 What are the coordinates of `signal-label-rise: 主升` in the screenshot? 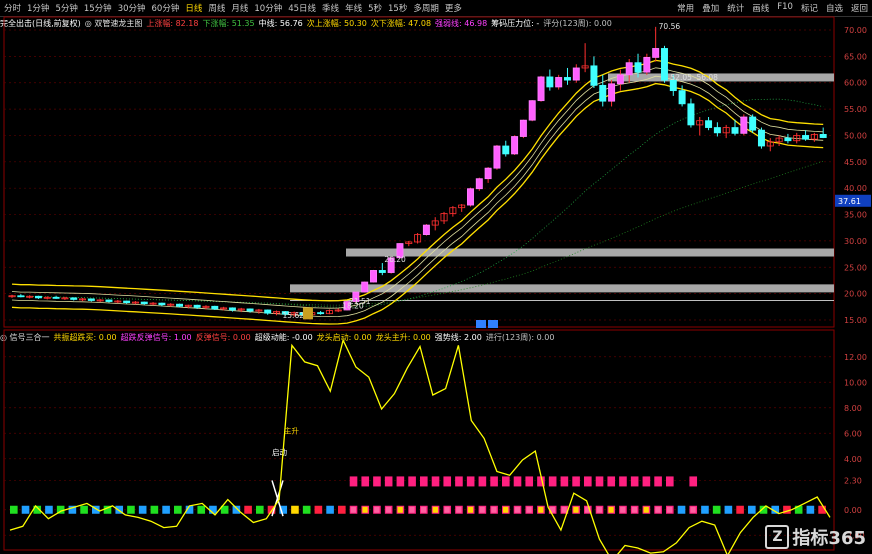 It's located at (291, 430).